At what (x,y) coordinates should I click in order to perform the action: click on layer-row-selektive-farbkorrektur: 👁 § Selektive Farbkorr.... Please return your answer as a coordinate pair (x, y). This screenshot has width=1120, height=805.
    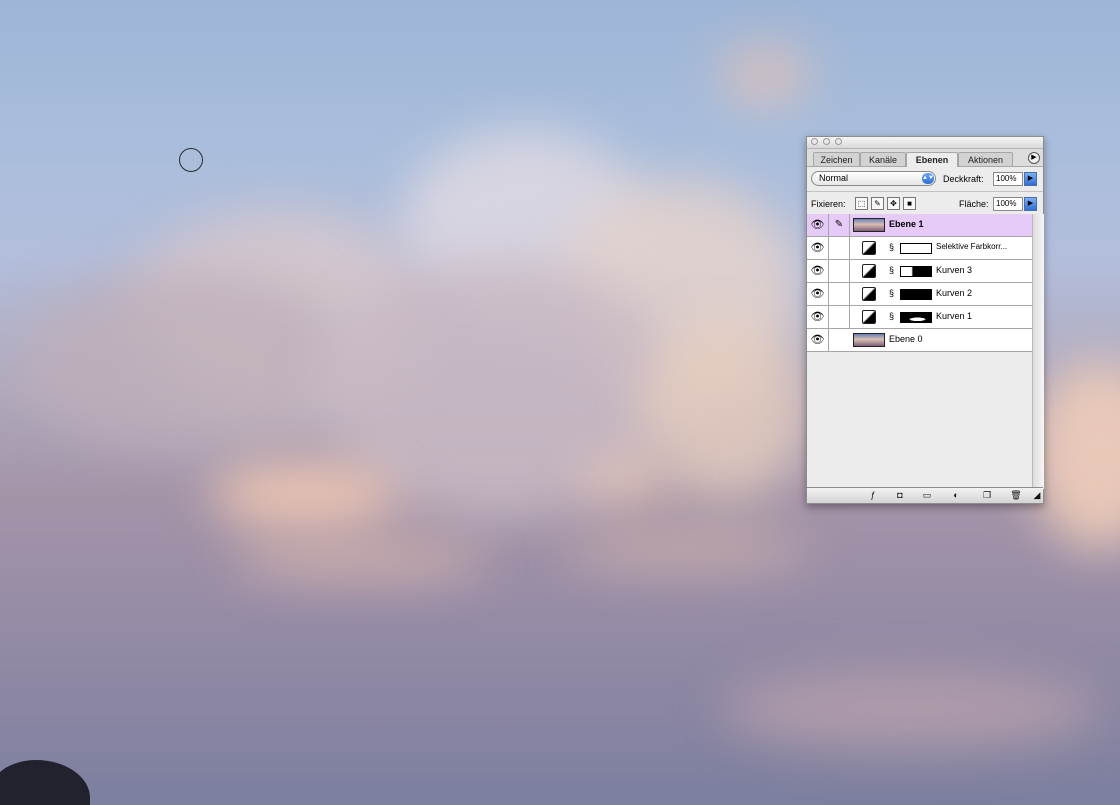
    Looking at the image, I should click on (919, 248).